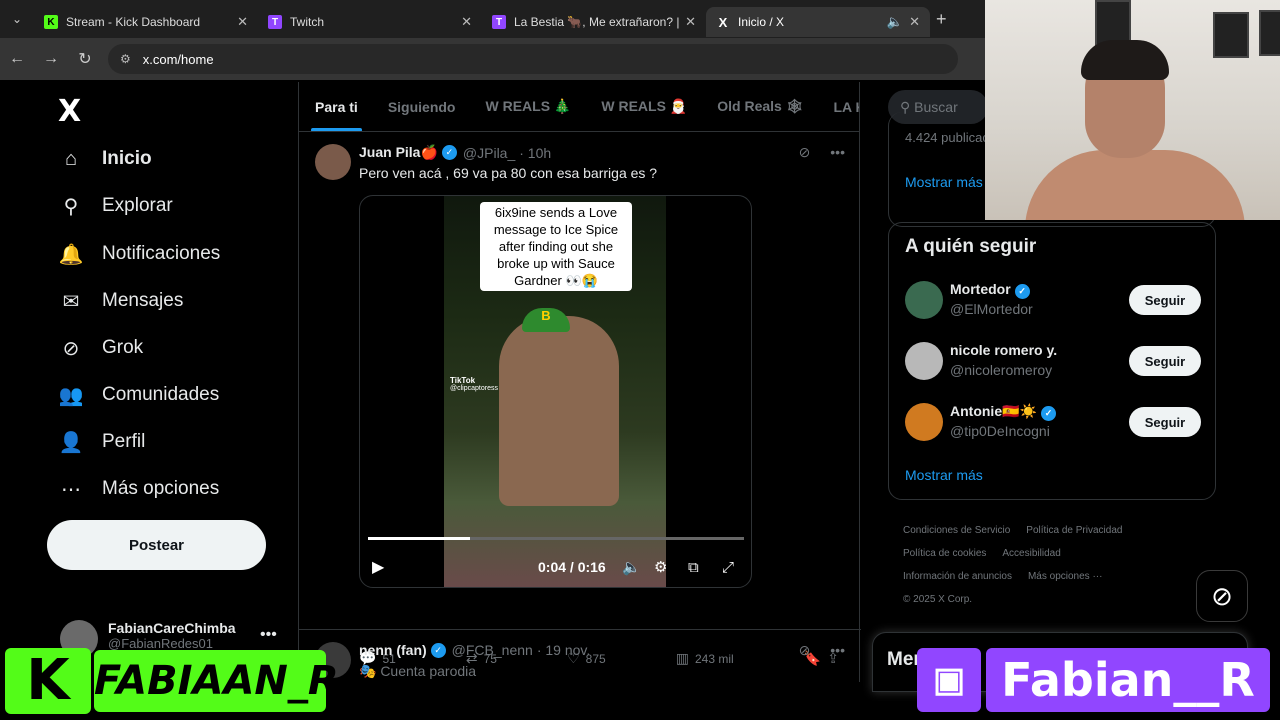  What do you see at coordinates (492, 650) in the screenshot?
I see `tweet-handle: @FCB_nenn` at bounding box center [492, 650].